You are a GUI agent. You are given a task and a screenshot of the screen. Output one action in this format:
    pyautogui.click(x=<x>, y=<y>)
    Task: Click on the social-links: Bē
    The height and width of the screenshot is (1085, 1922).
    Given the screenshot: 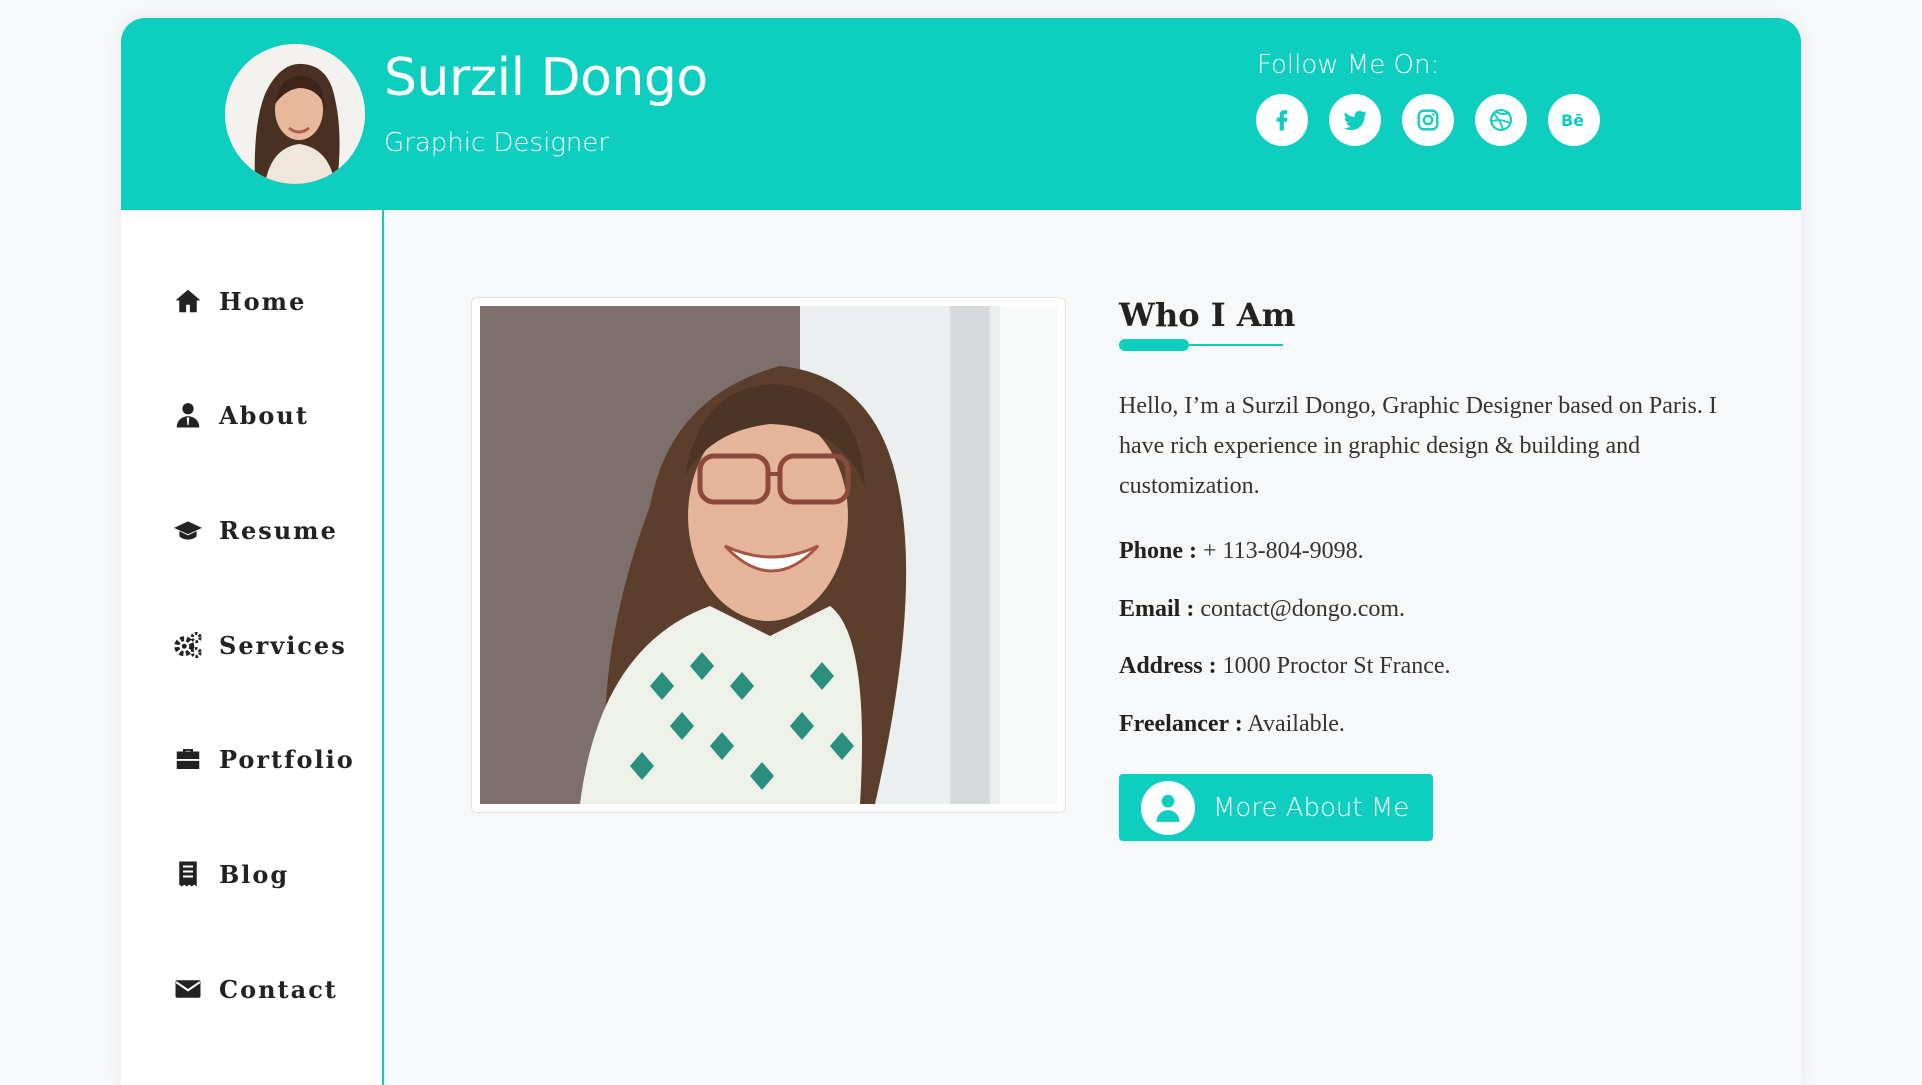 What is the action you would take?
    pyautogui.click(x=1428, y=120)
    